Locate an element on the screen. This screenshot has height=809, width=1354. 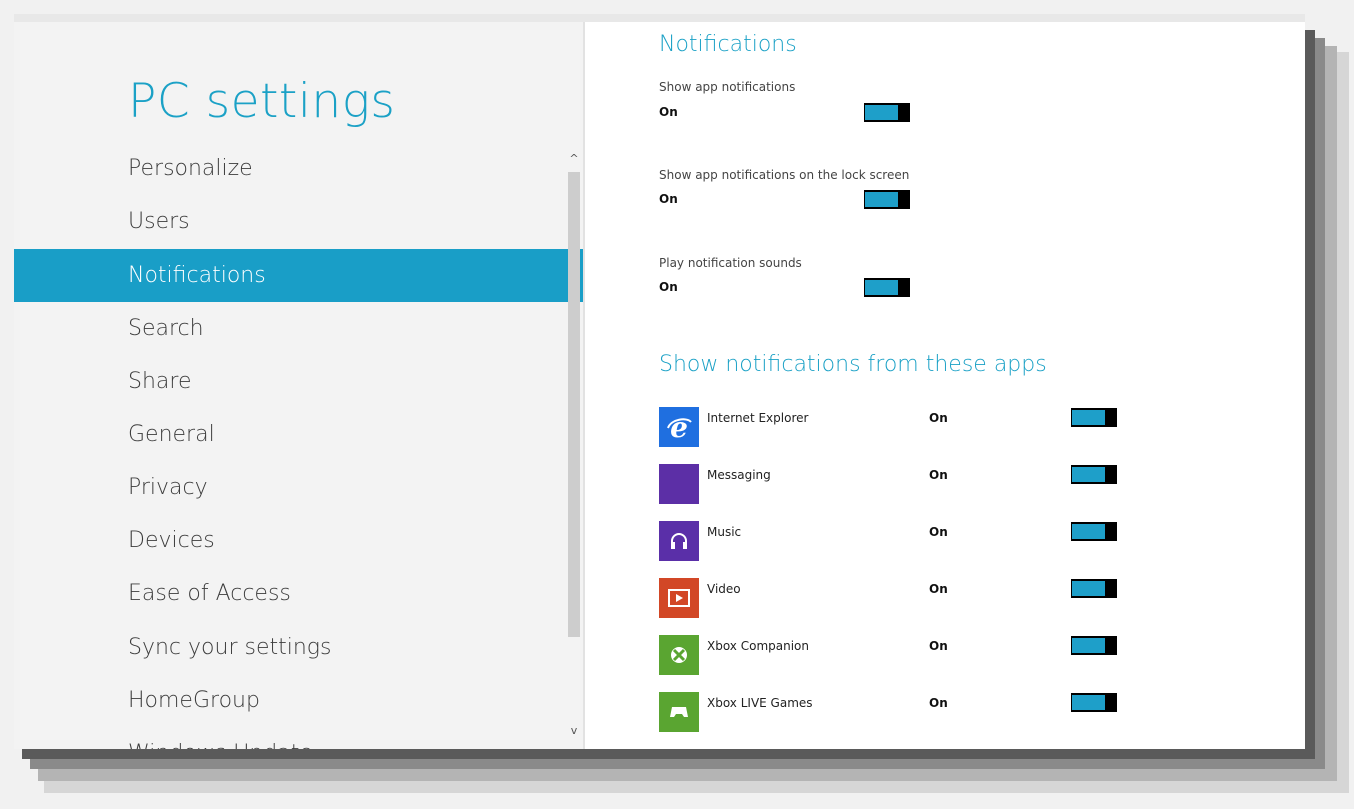
internet-explorer-icon: e is located at coordinates (679, 427).